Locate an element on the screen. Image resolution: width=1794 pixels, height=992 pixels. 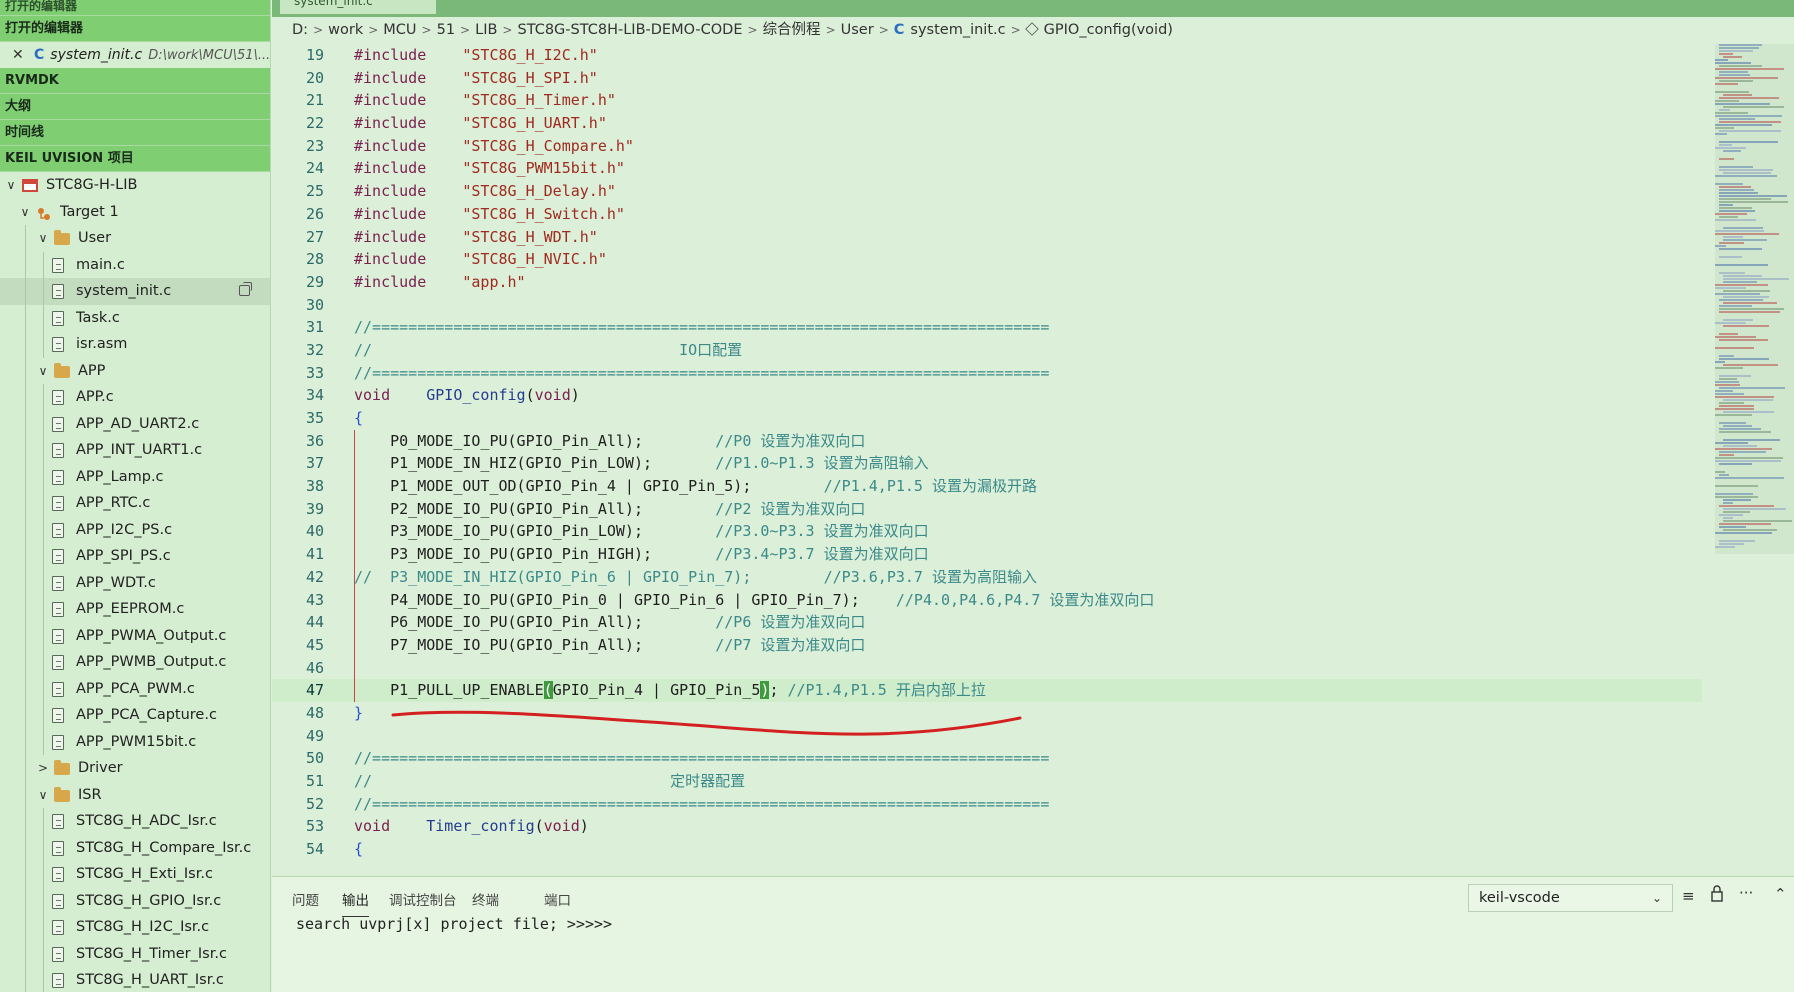
tree-item-app-eeprom-c: APP_EEPROM.c is located at coordinates (135, 609).